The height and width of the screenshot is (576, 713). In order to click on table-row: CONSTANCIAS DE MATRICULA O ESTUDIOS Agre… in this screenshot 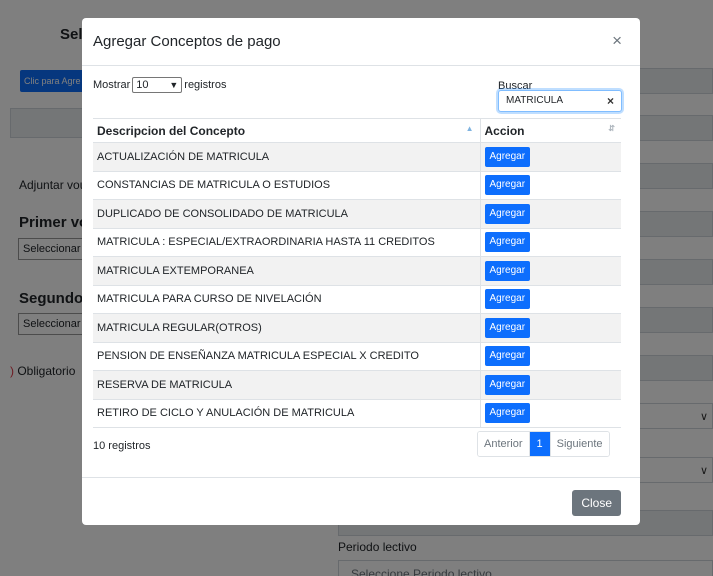, I will do `click(357, 185)`.